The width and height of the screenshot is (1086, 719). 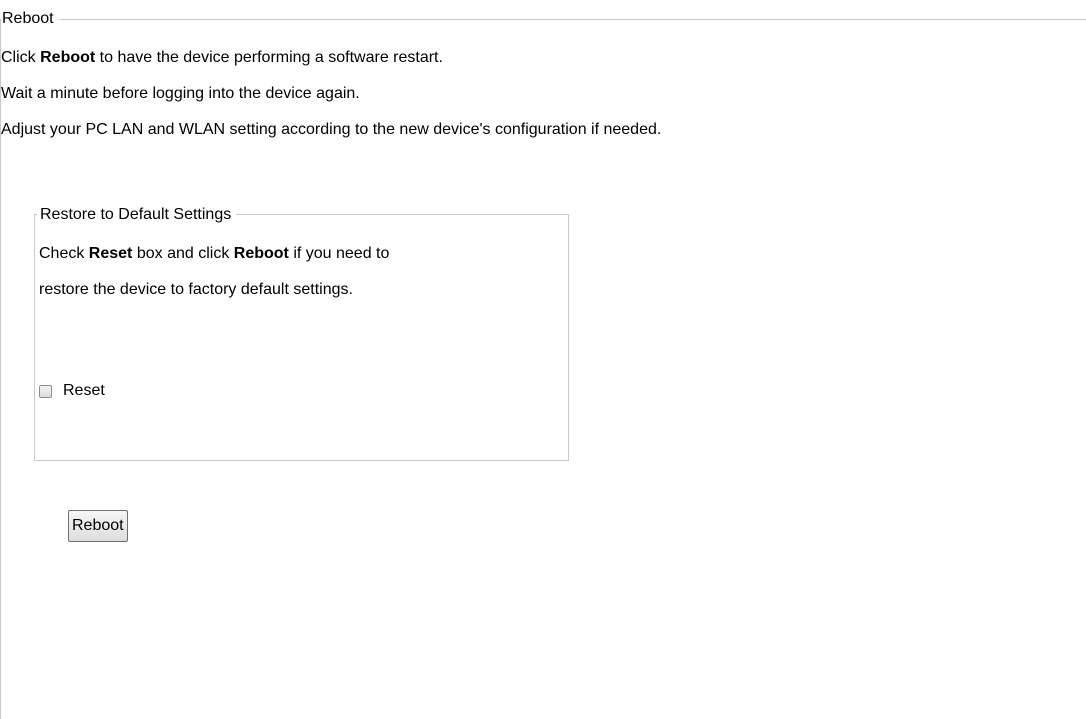 What do you see at coordinates (110, 253) in the screenshot?
I see `reset-emphasis: Reset` at bounding box center [110, 253].